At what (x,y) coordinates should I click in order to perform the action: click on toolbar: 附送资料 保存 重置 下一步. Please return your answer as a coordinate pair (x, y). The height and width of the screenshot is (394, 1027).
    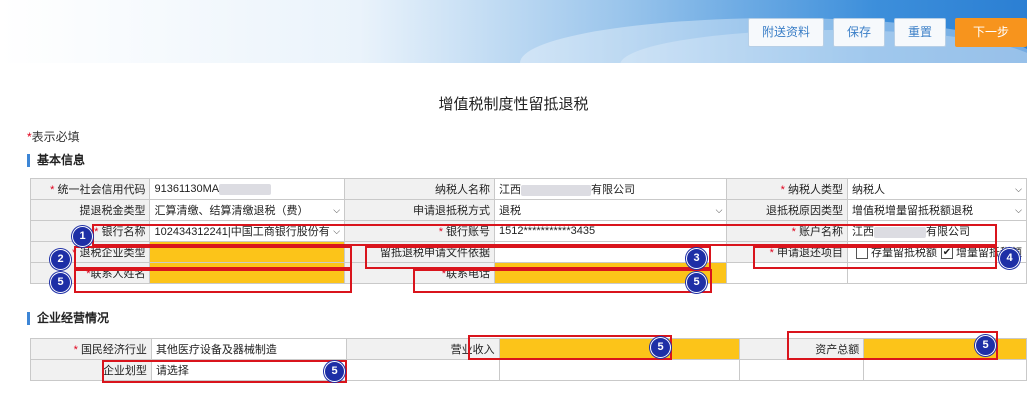
    Looking at the image, I should click on (887, 32).